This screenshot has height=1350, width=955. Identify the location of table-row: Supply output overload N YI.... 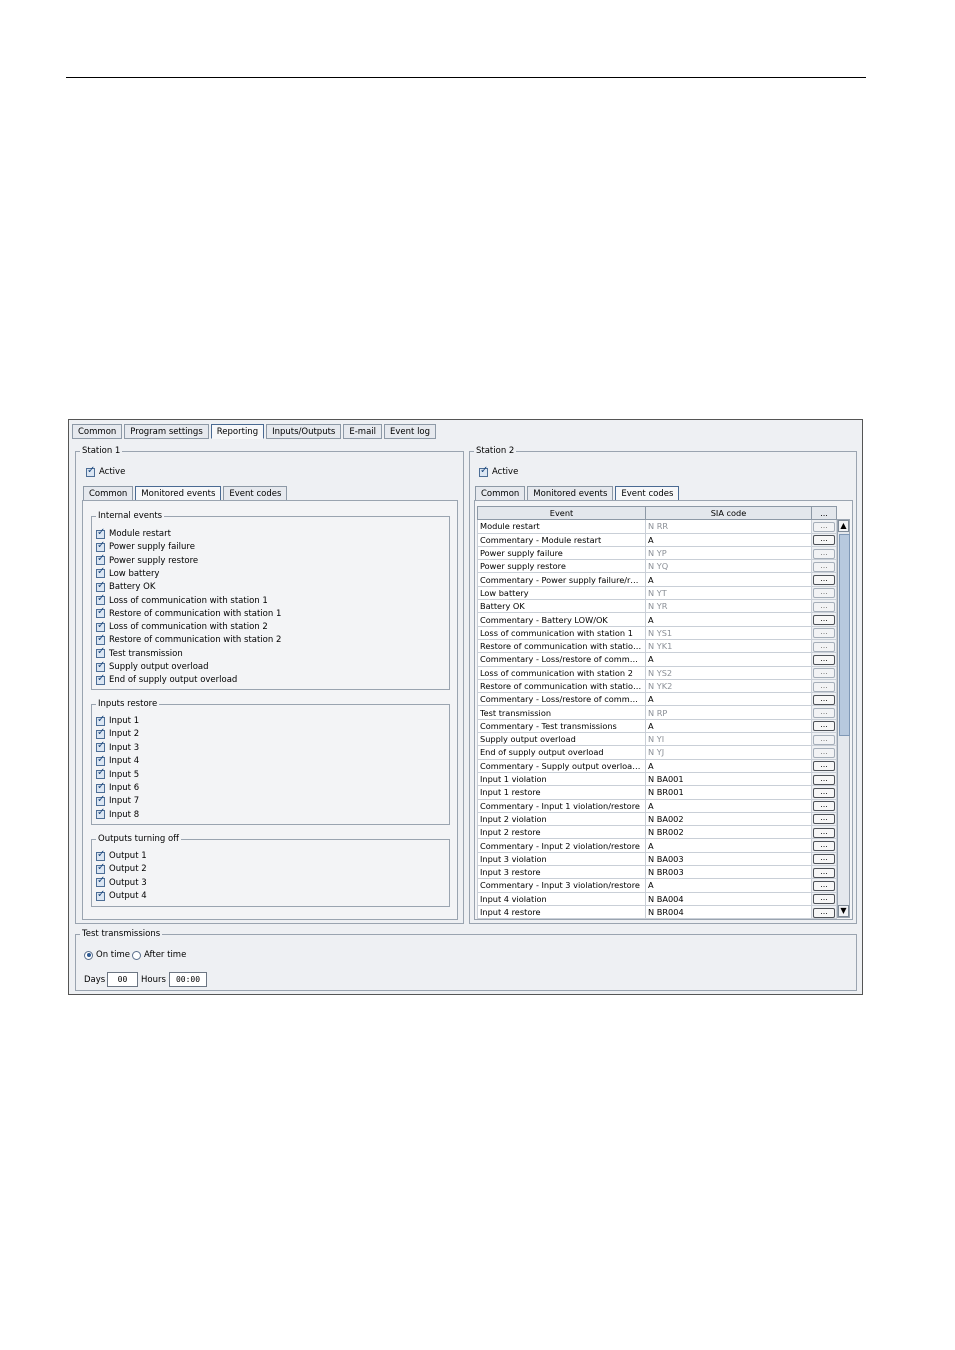
(657, 739).